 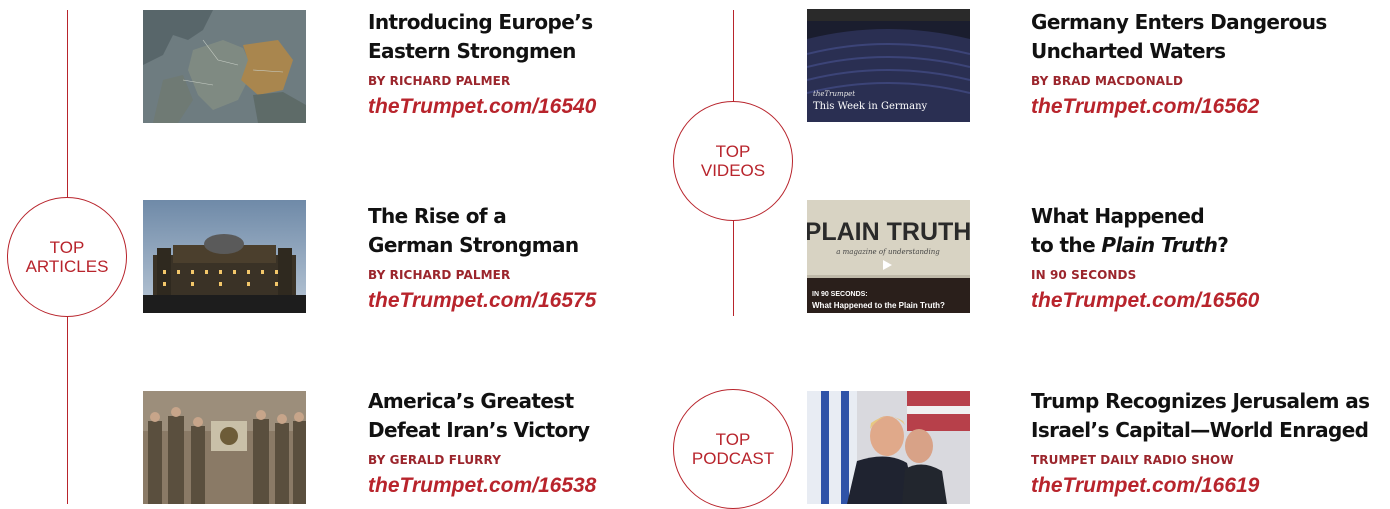 What do you see at coordinates (1118, 216) in the screenshot?
I see `title-line: What Happened` at bounding box center [1118, 216].